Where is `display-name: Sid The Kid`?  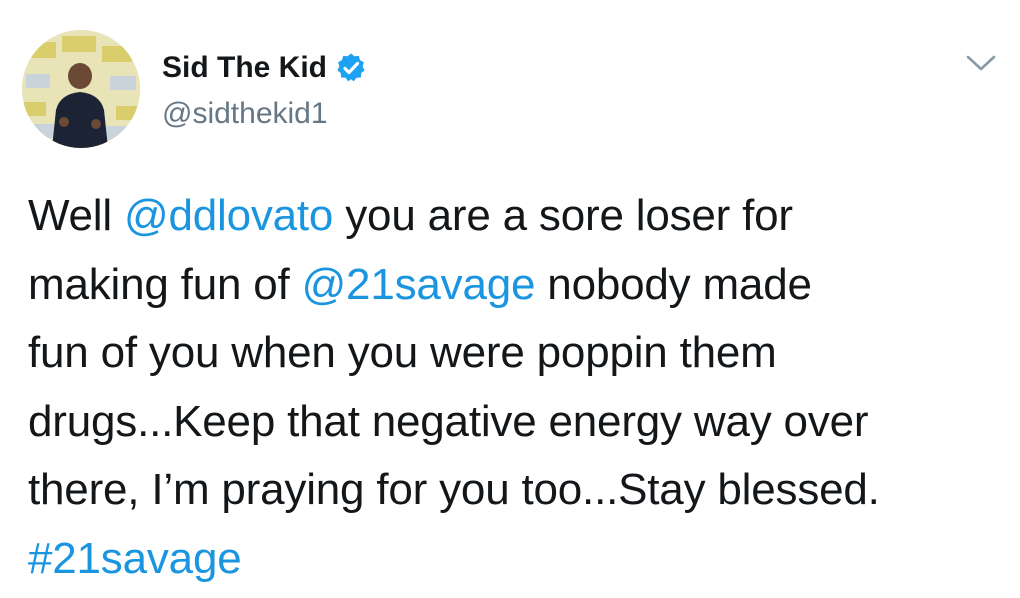 display-name: Sid The Kid is located at coordinates (244, 68).